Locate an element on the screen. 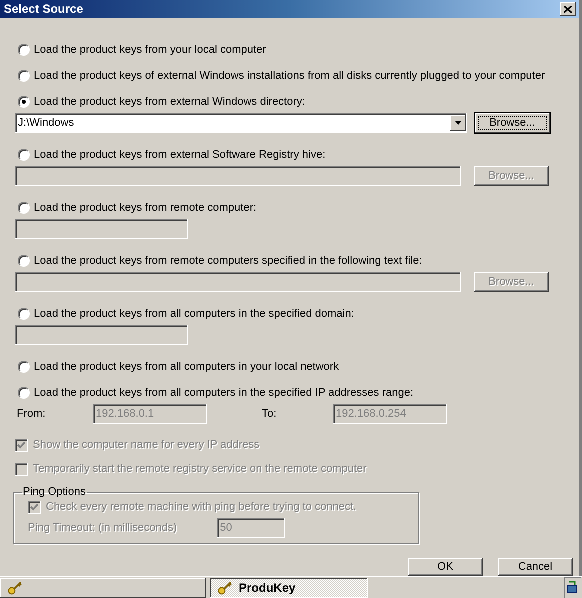 The width and height of the screenshot is (582, 598). dialog-button: Cancel is located at coordinates (535, 567).